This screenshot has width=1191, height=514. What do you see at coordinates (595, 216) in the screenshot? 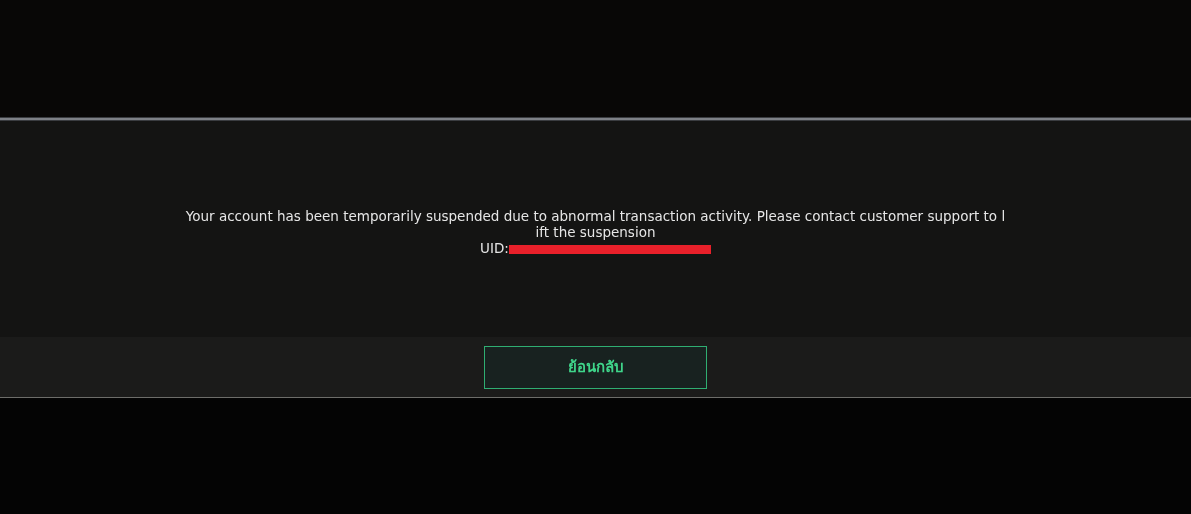
I see `message-text: Your account has been temporarily suspended due to abnormal transaction activity. Please contact customer support to l` at bounding box center [595, 216].